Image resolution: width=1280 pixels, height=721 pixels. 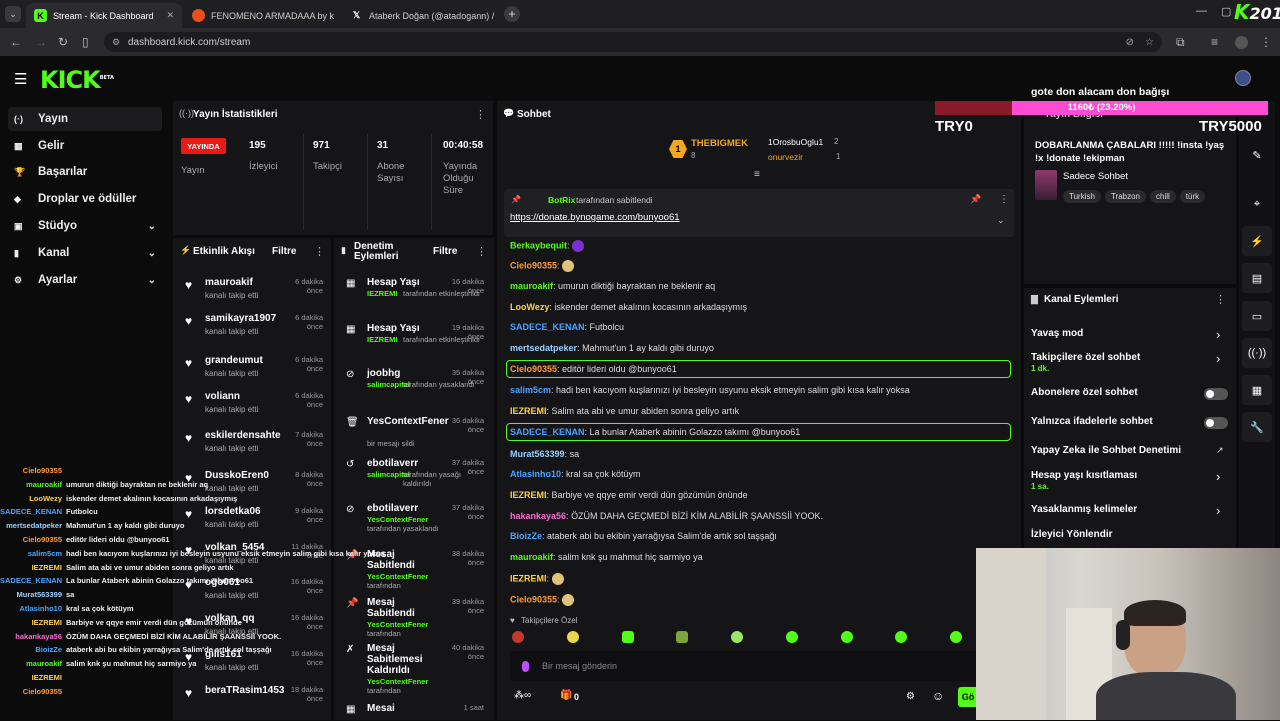 I want to click on leader-2-name: 1OrosbuOglu1, so click(x=795, y=142).